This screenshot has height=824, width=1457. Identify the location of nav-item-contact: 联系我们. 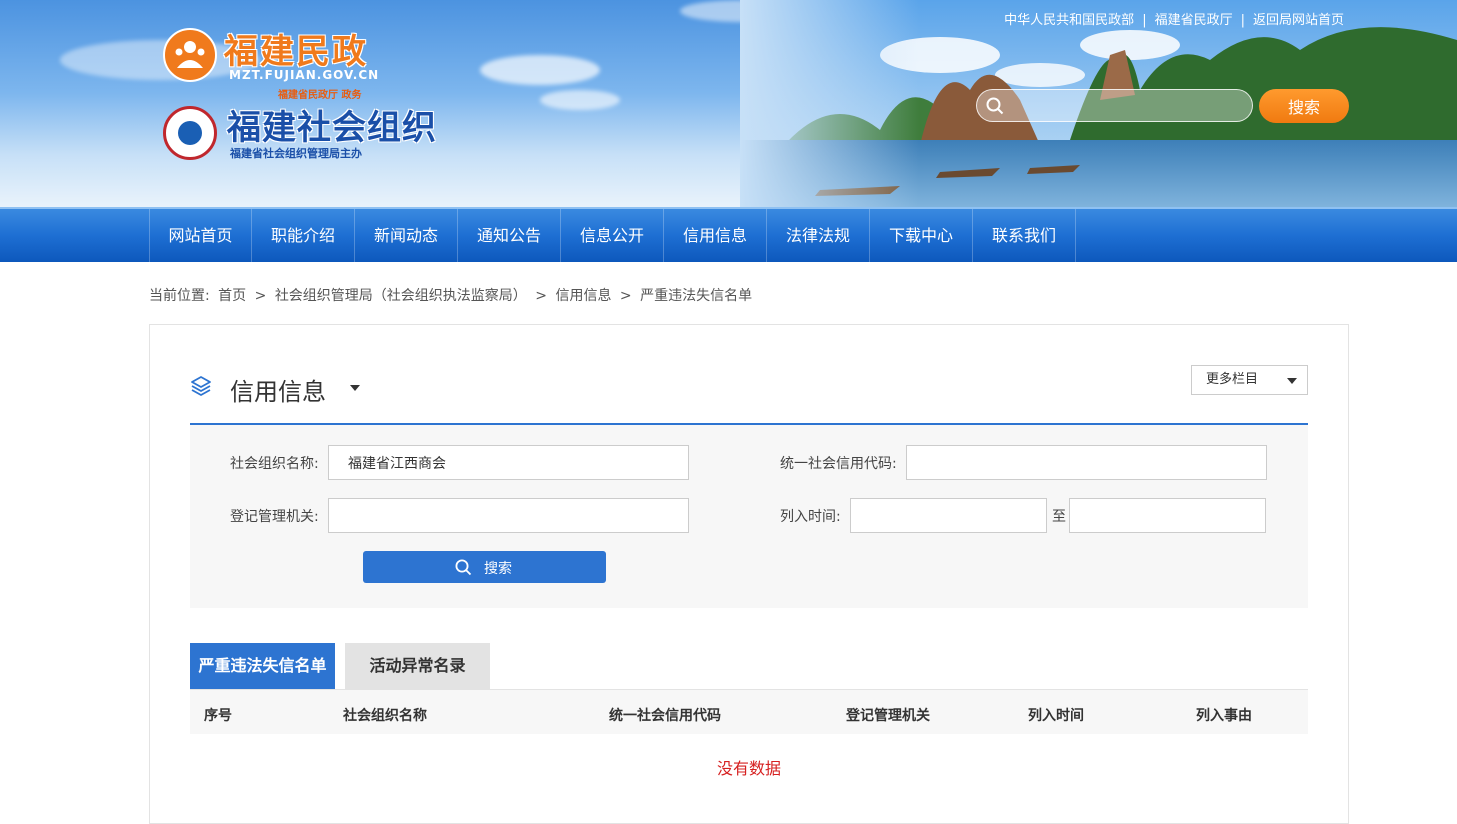
(1024, 235).